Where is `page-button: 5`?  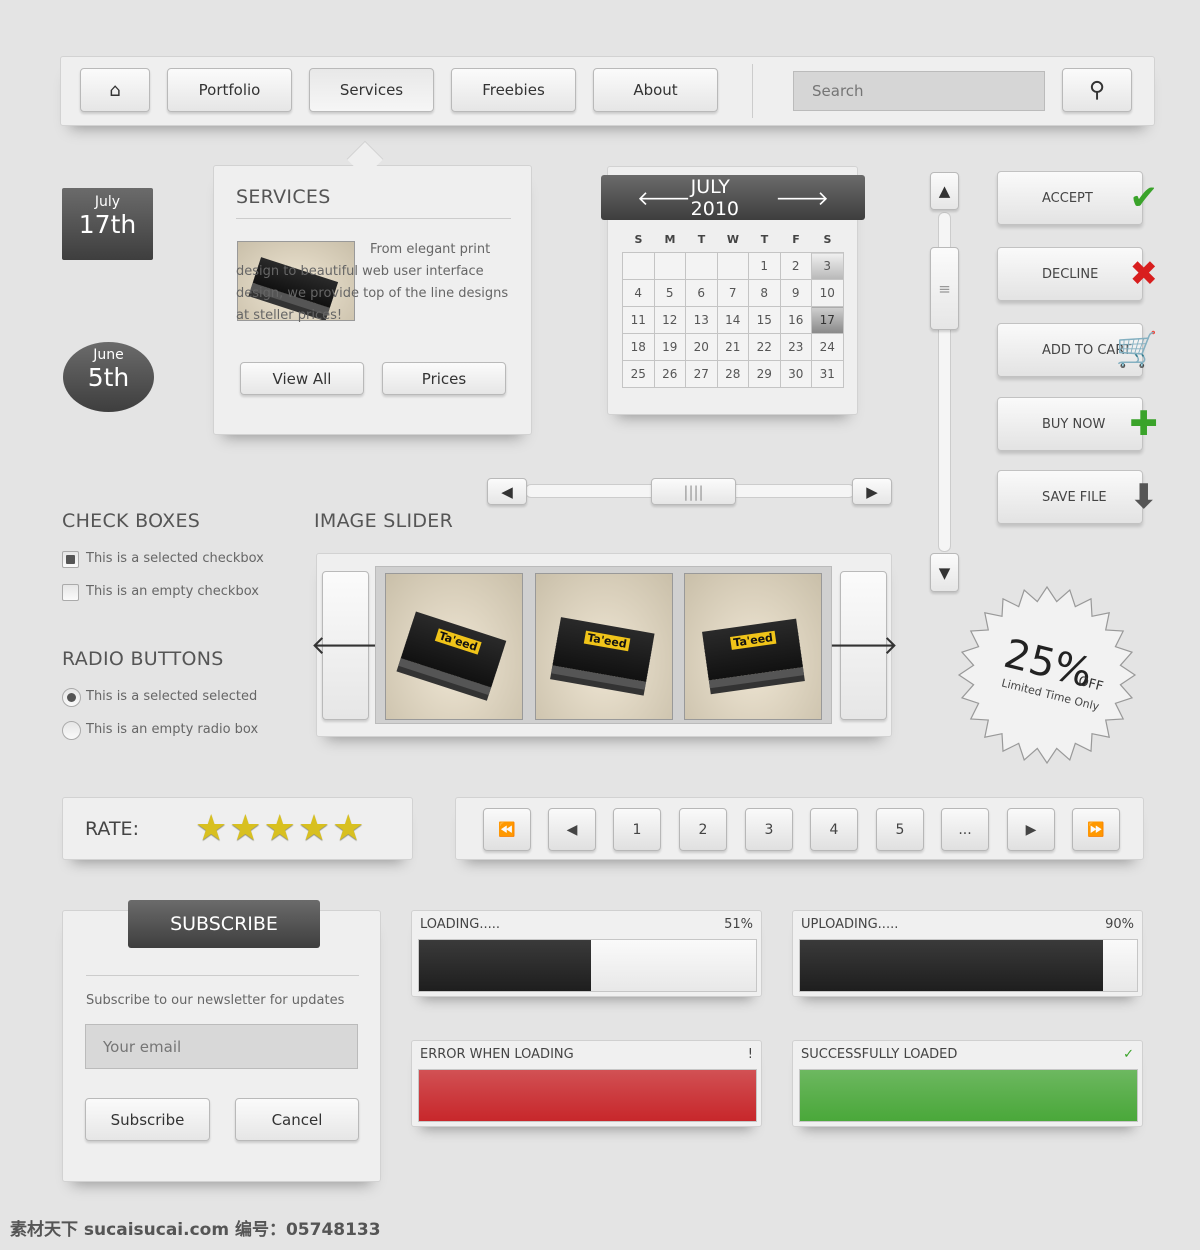 page-button: 5 is located at coordinates (900, 829).